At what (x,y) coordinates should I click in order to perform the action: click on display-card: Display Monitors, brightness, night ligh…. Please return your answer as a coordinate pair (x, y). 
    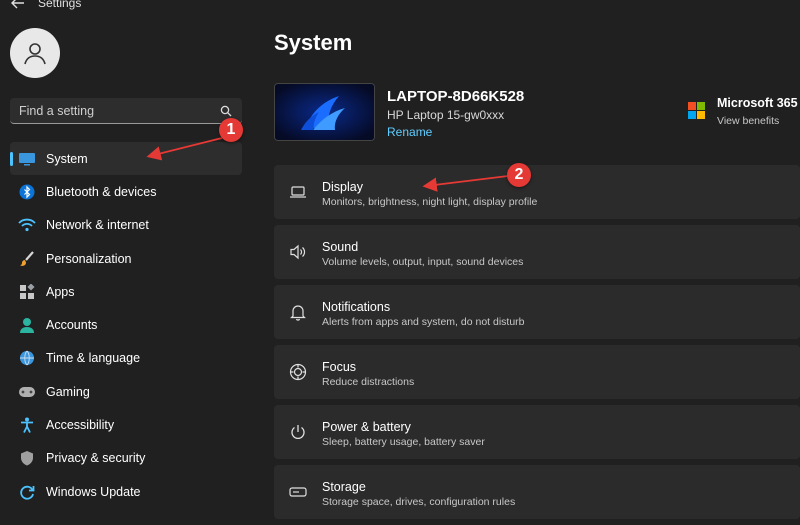
    Looking at the image, I should click on (537, 192).